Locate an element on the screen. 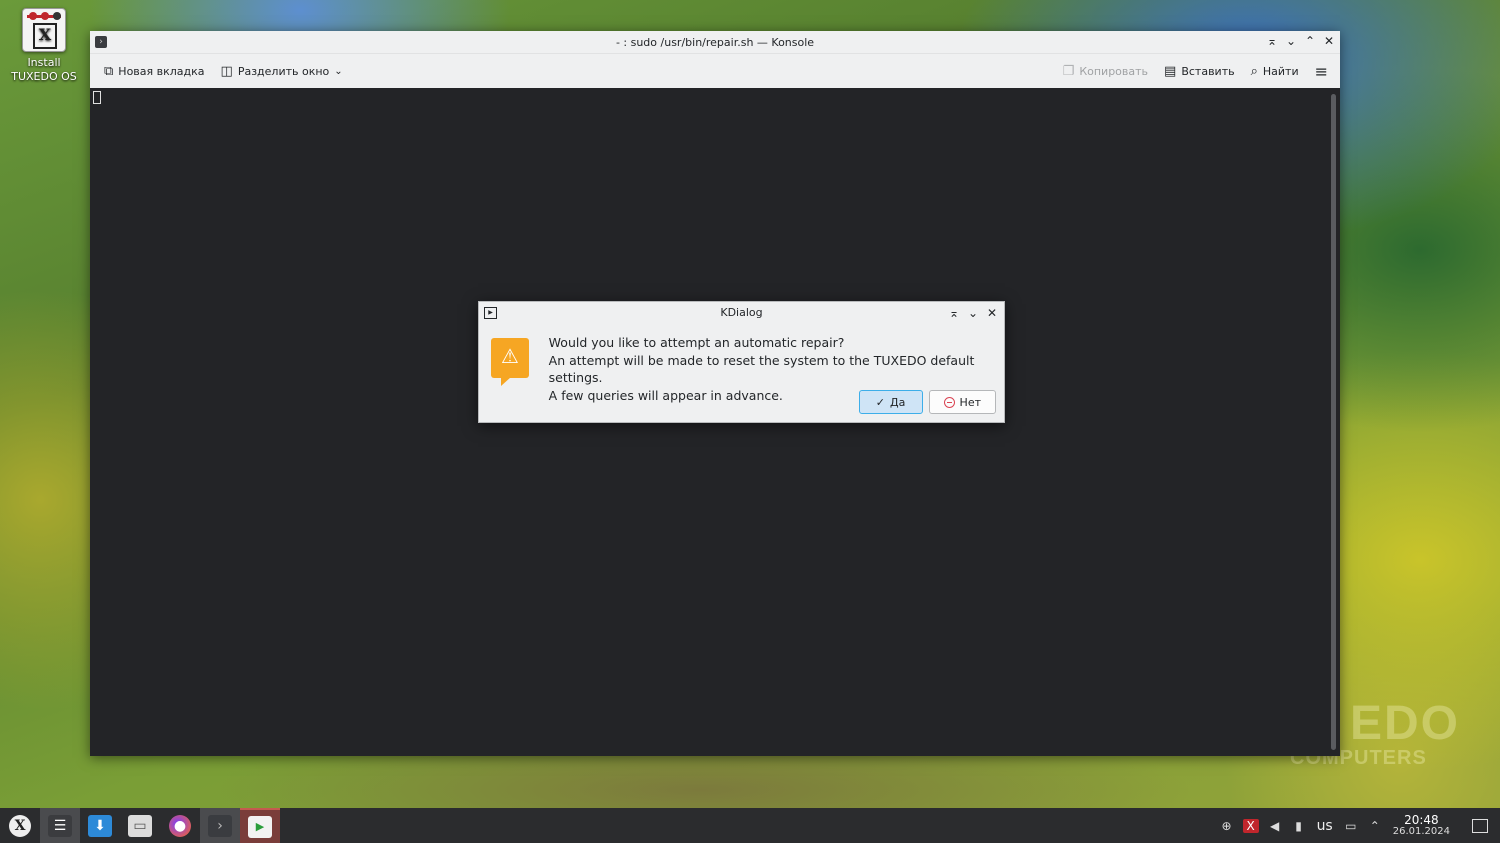 This screenshot has height=843, width=1500. find-button: ⌕ Найти is located at coordinates (1275, 71).